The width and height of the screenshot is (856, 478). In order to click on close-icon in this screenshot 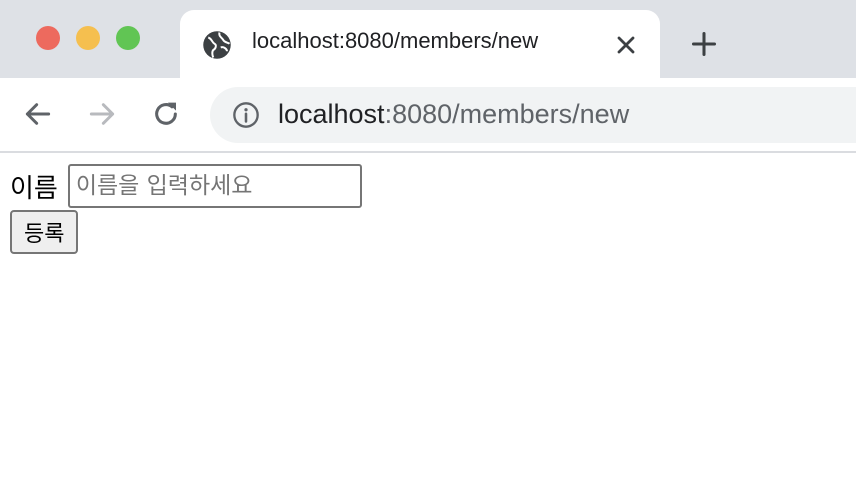, I will do `click(626, 45)`.